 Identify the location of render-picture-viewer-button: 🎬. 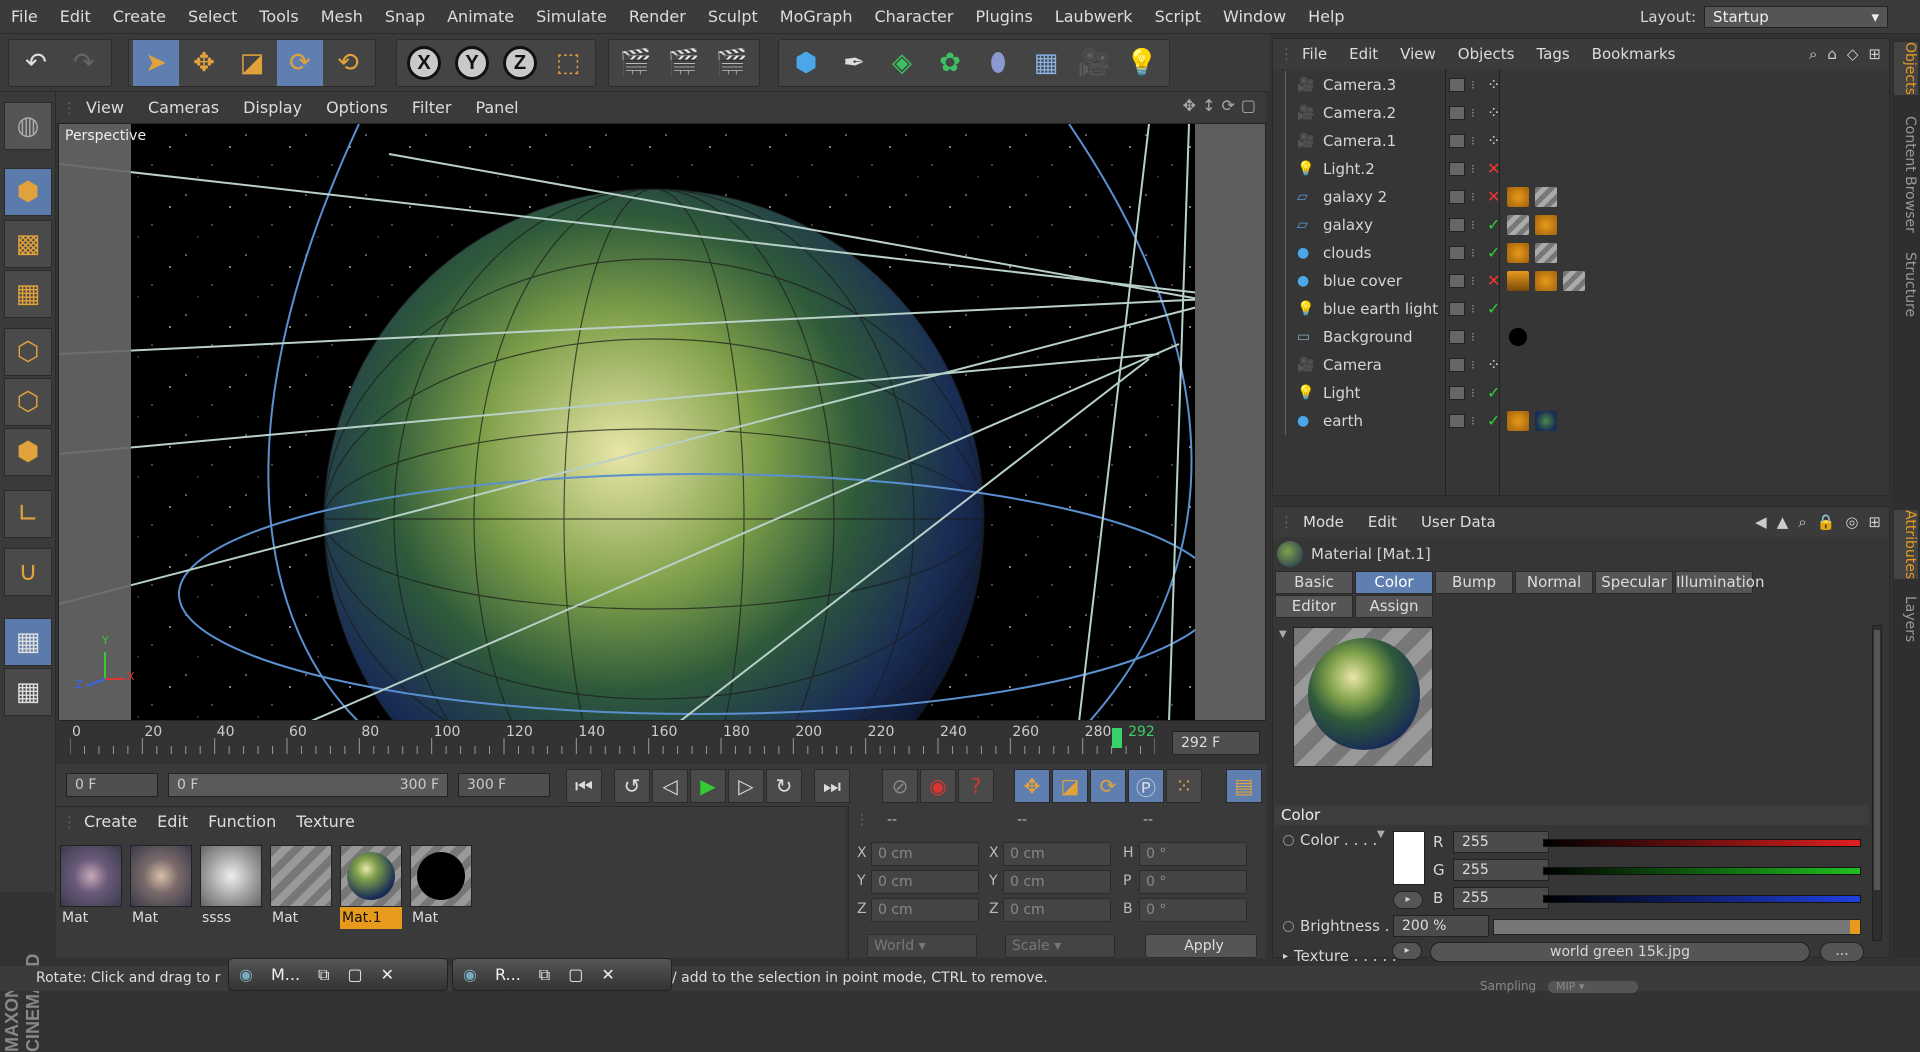
(684, 63).